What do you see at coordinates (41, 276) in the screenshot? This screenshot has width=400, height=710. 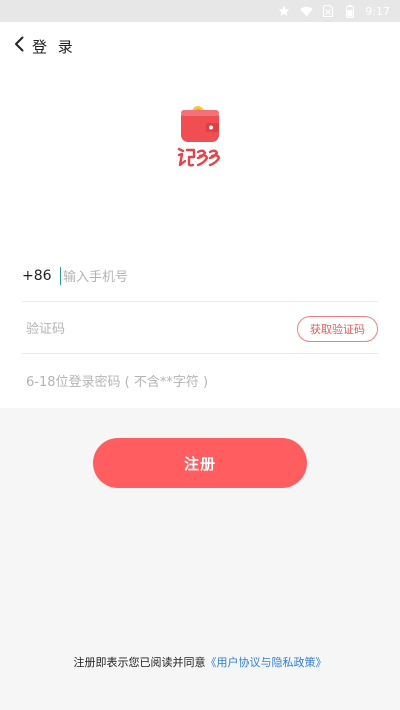 I see `country-code-selector: +86` at bounding box center [41, 276].